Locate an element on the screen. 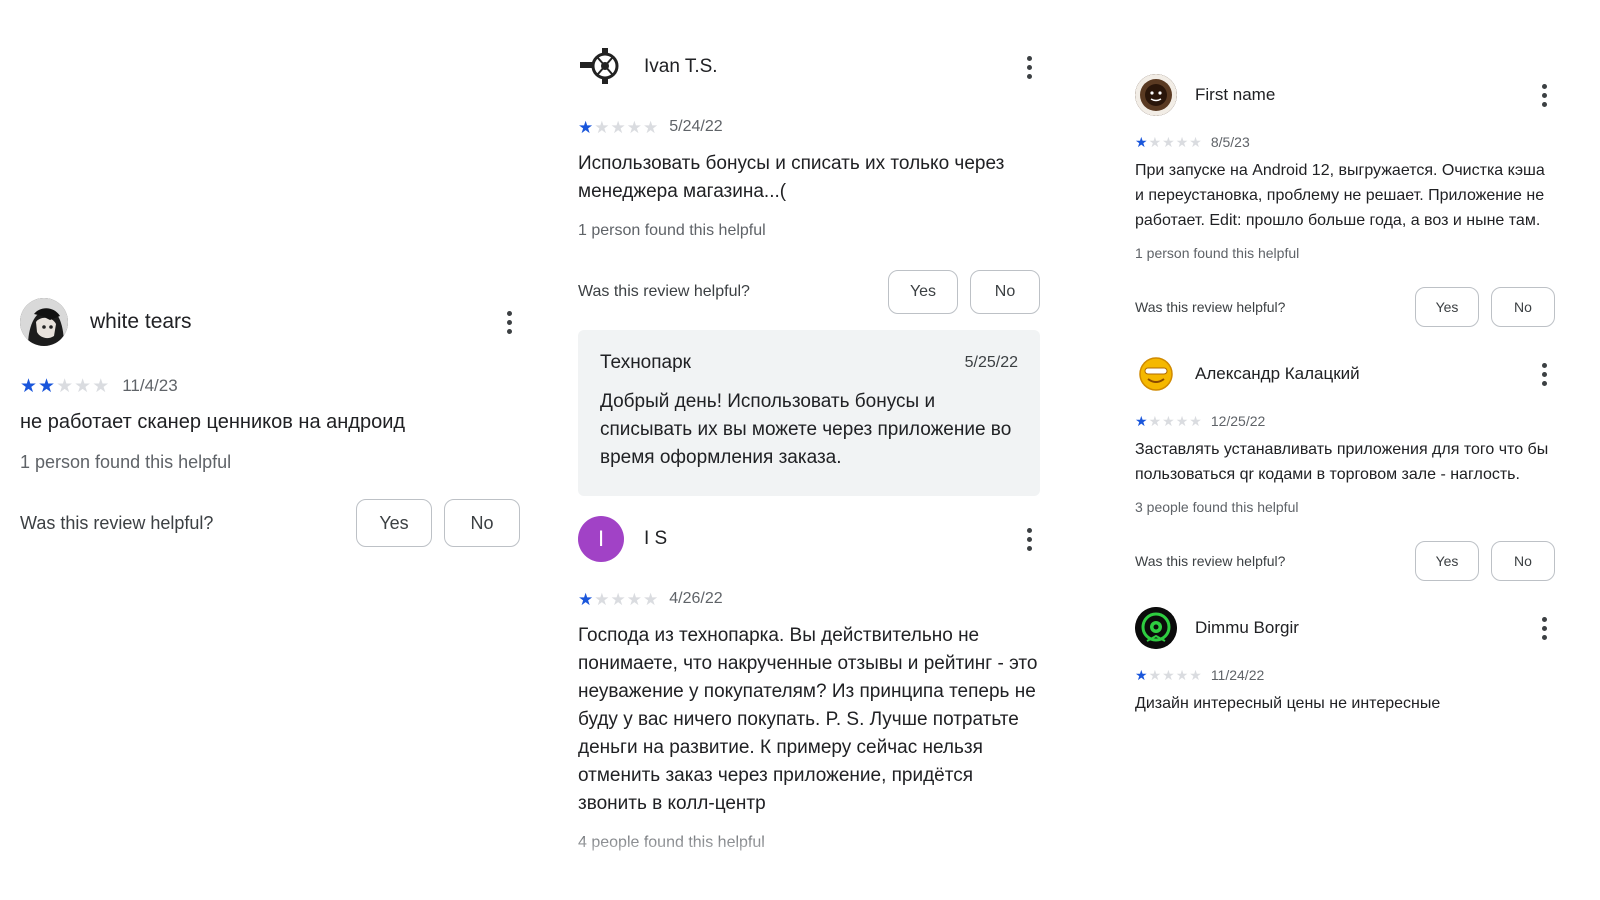  reviewer-name: white tears is located at coordinates (141, 321).